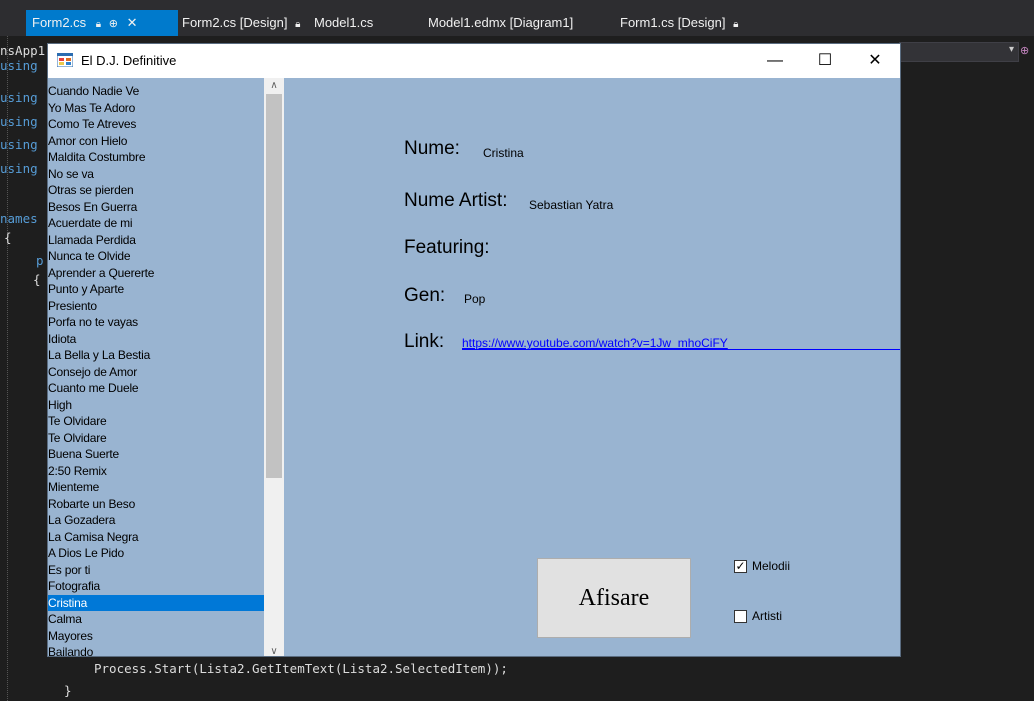 This screenshot has width=1034, height=701. What do you see at coordinates (156, 650) in the screenshot?
I see `list-item: Bailando` at bounding box center [156, 650].